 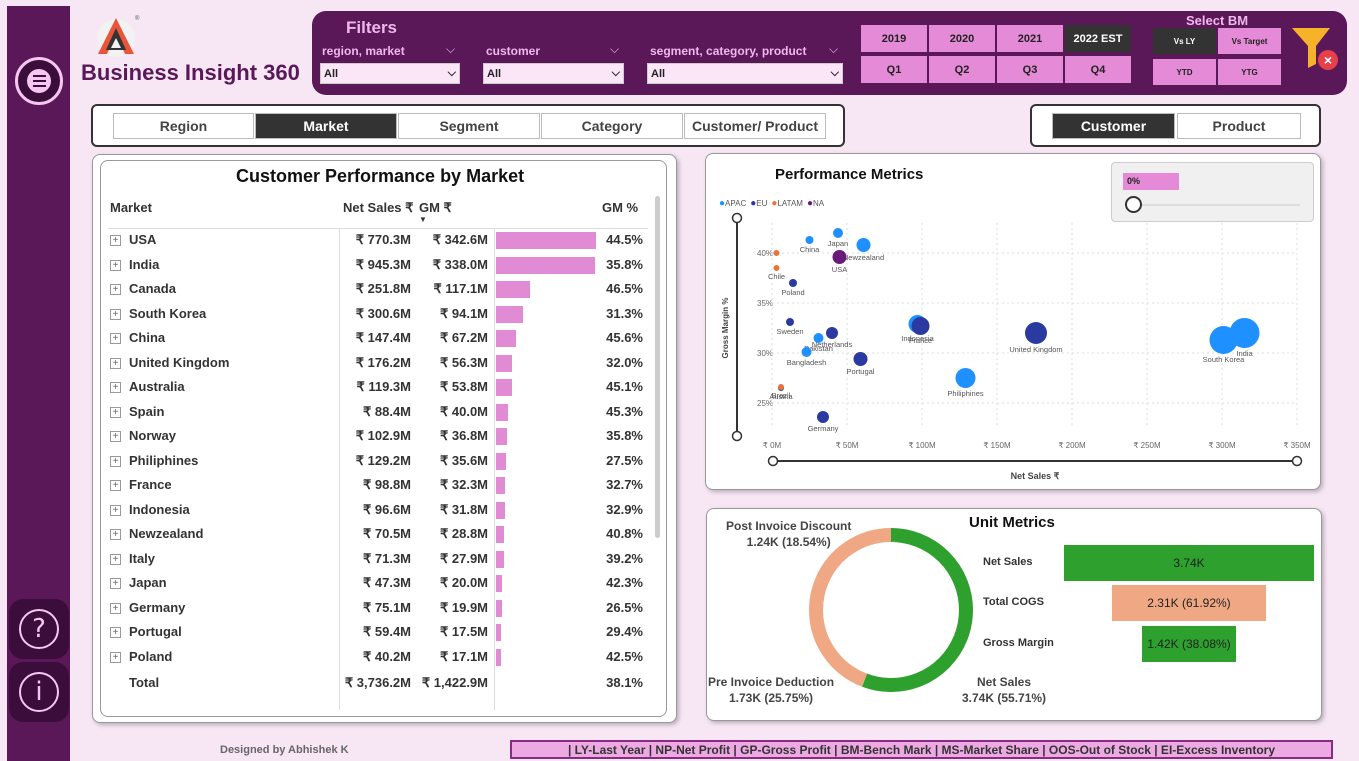 What do you see at coordinates (894, 69) in the screenshot?
I see `quarter-q1-button: Q1` at bounding box center [894, 69].